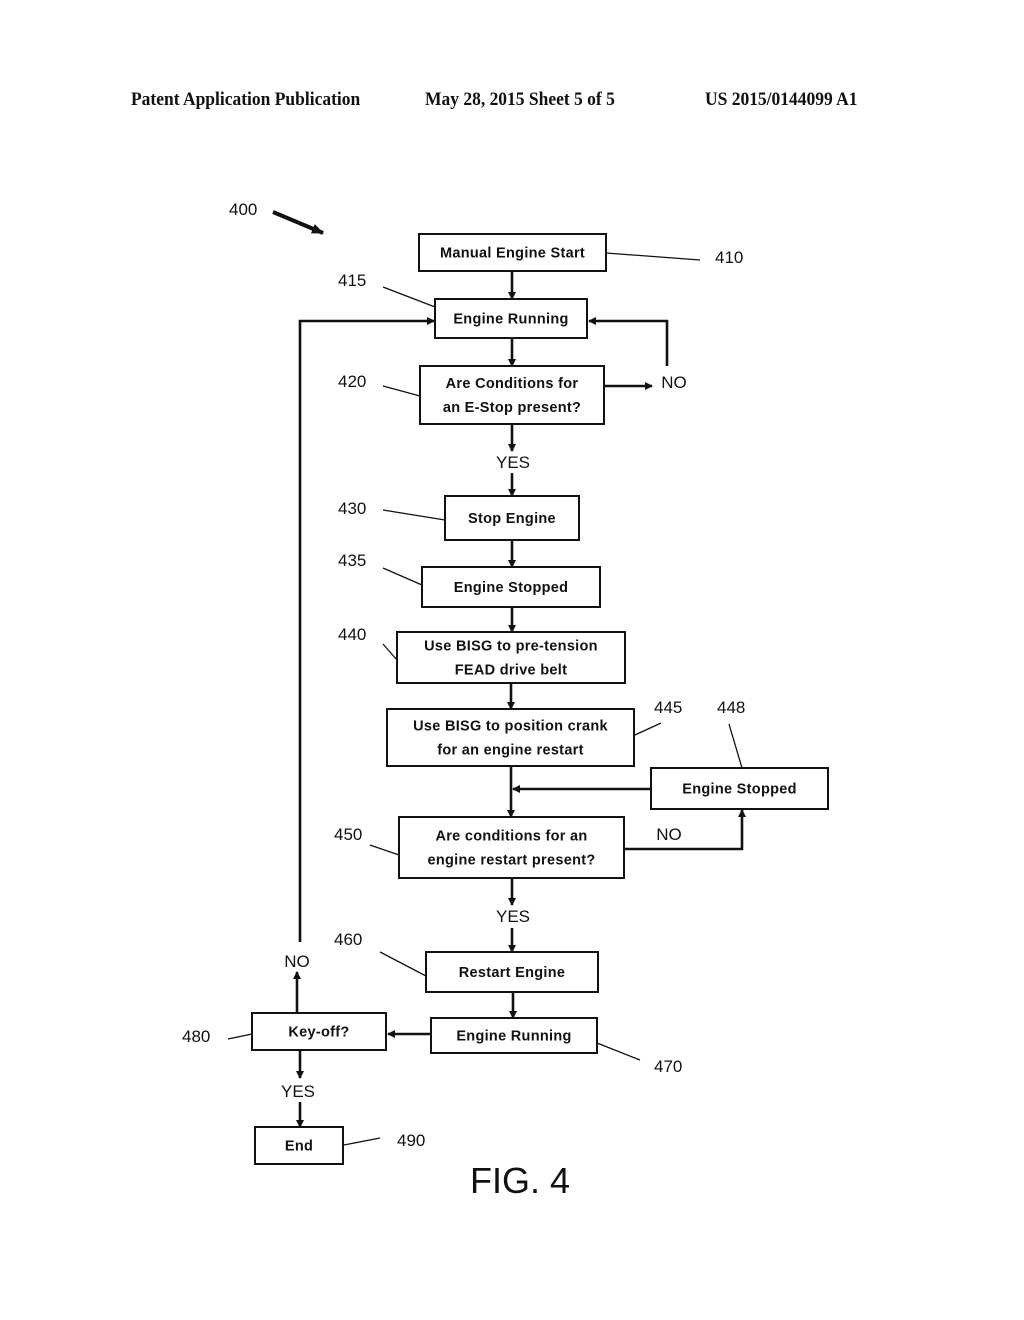 This screenshot has height=1320, width=1024. What do you see at coordinates (348, 939) in the screenshot?
I see `ref-numeral-460: 460` at bounding box center [348, 939].